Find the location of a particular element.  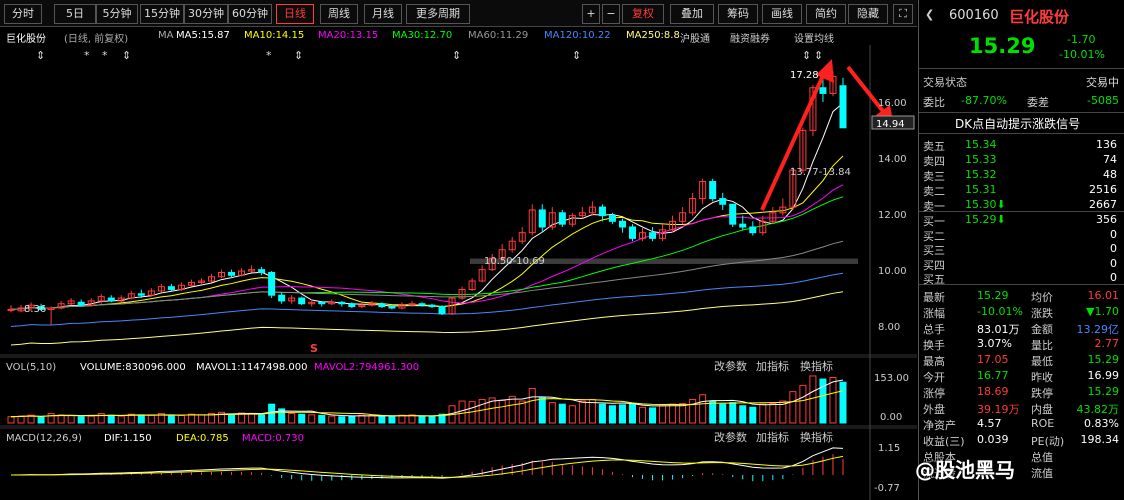

ma60-line is located at coordinates (427, 275).